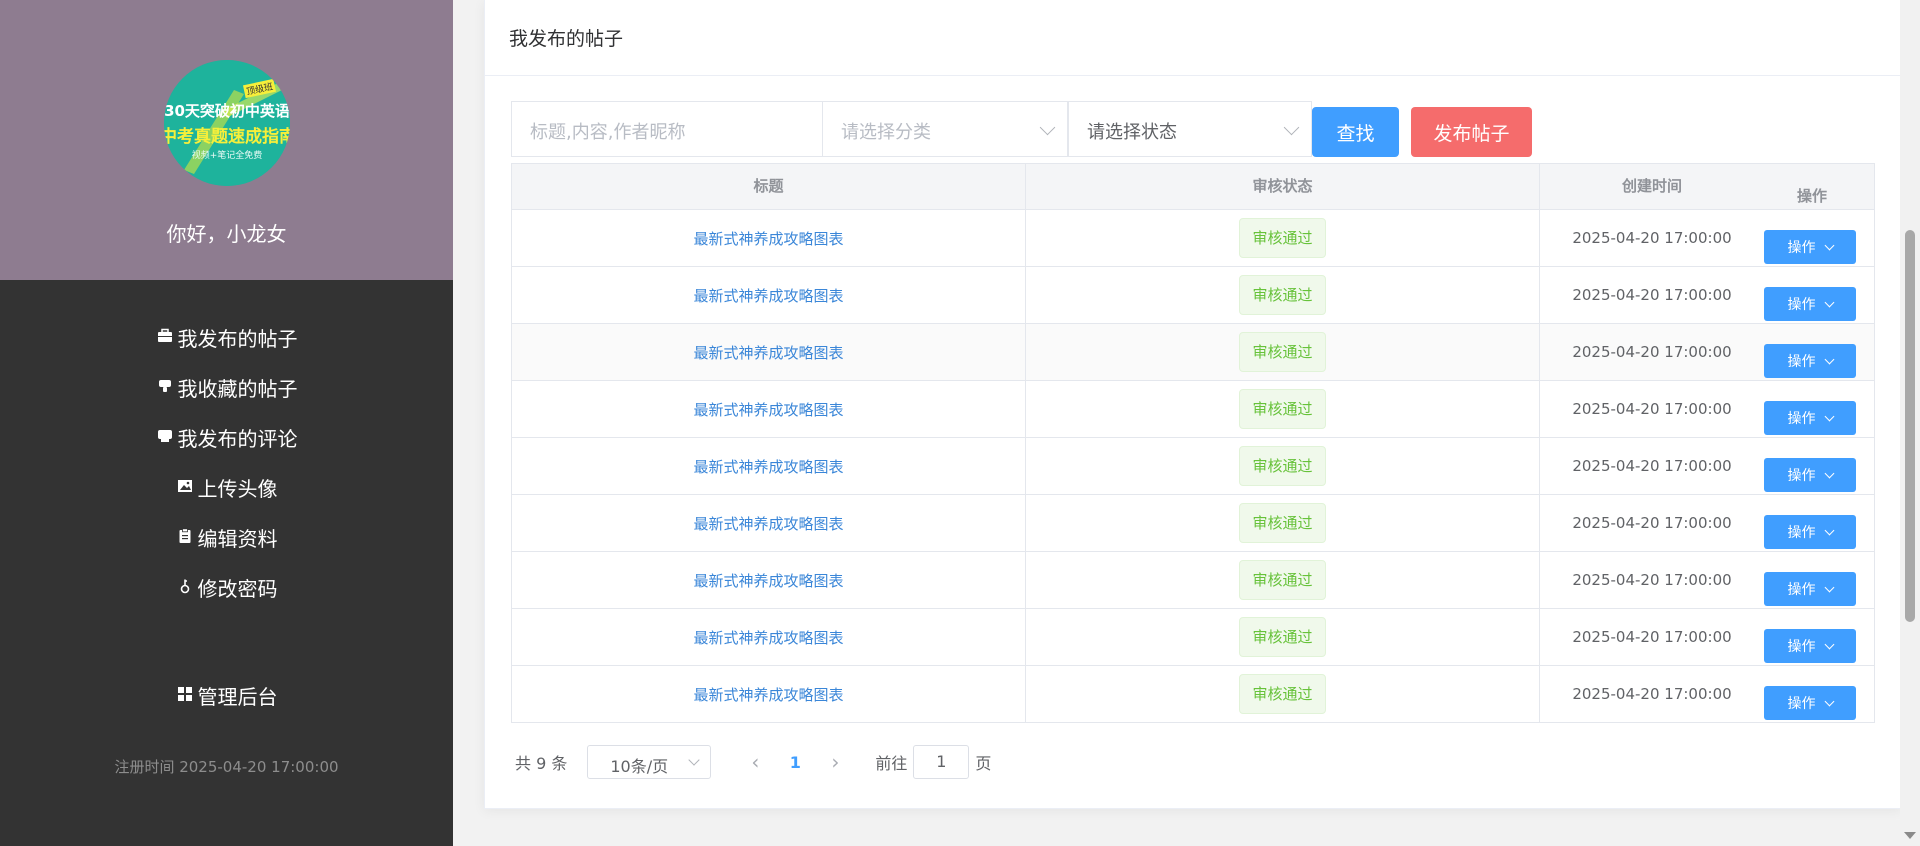 This screenshot has height=846, width=1920. I want to click on sidebar-item-label: 我发布的评论, so click(237, 438).